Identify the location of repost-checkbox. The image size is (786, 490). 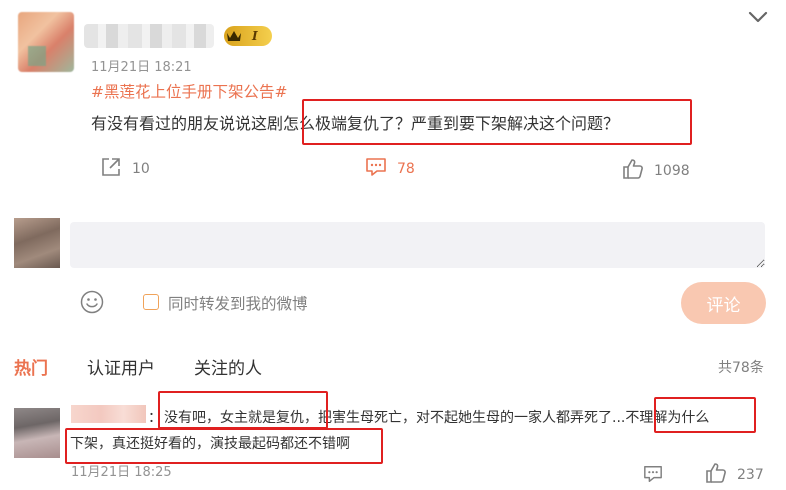
(151, 302).